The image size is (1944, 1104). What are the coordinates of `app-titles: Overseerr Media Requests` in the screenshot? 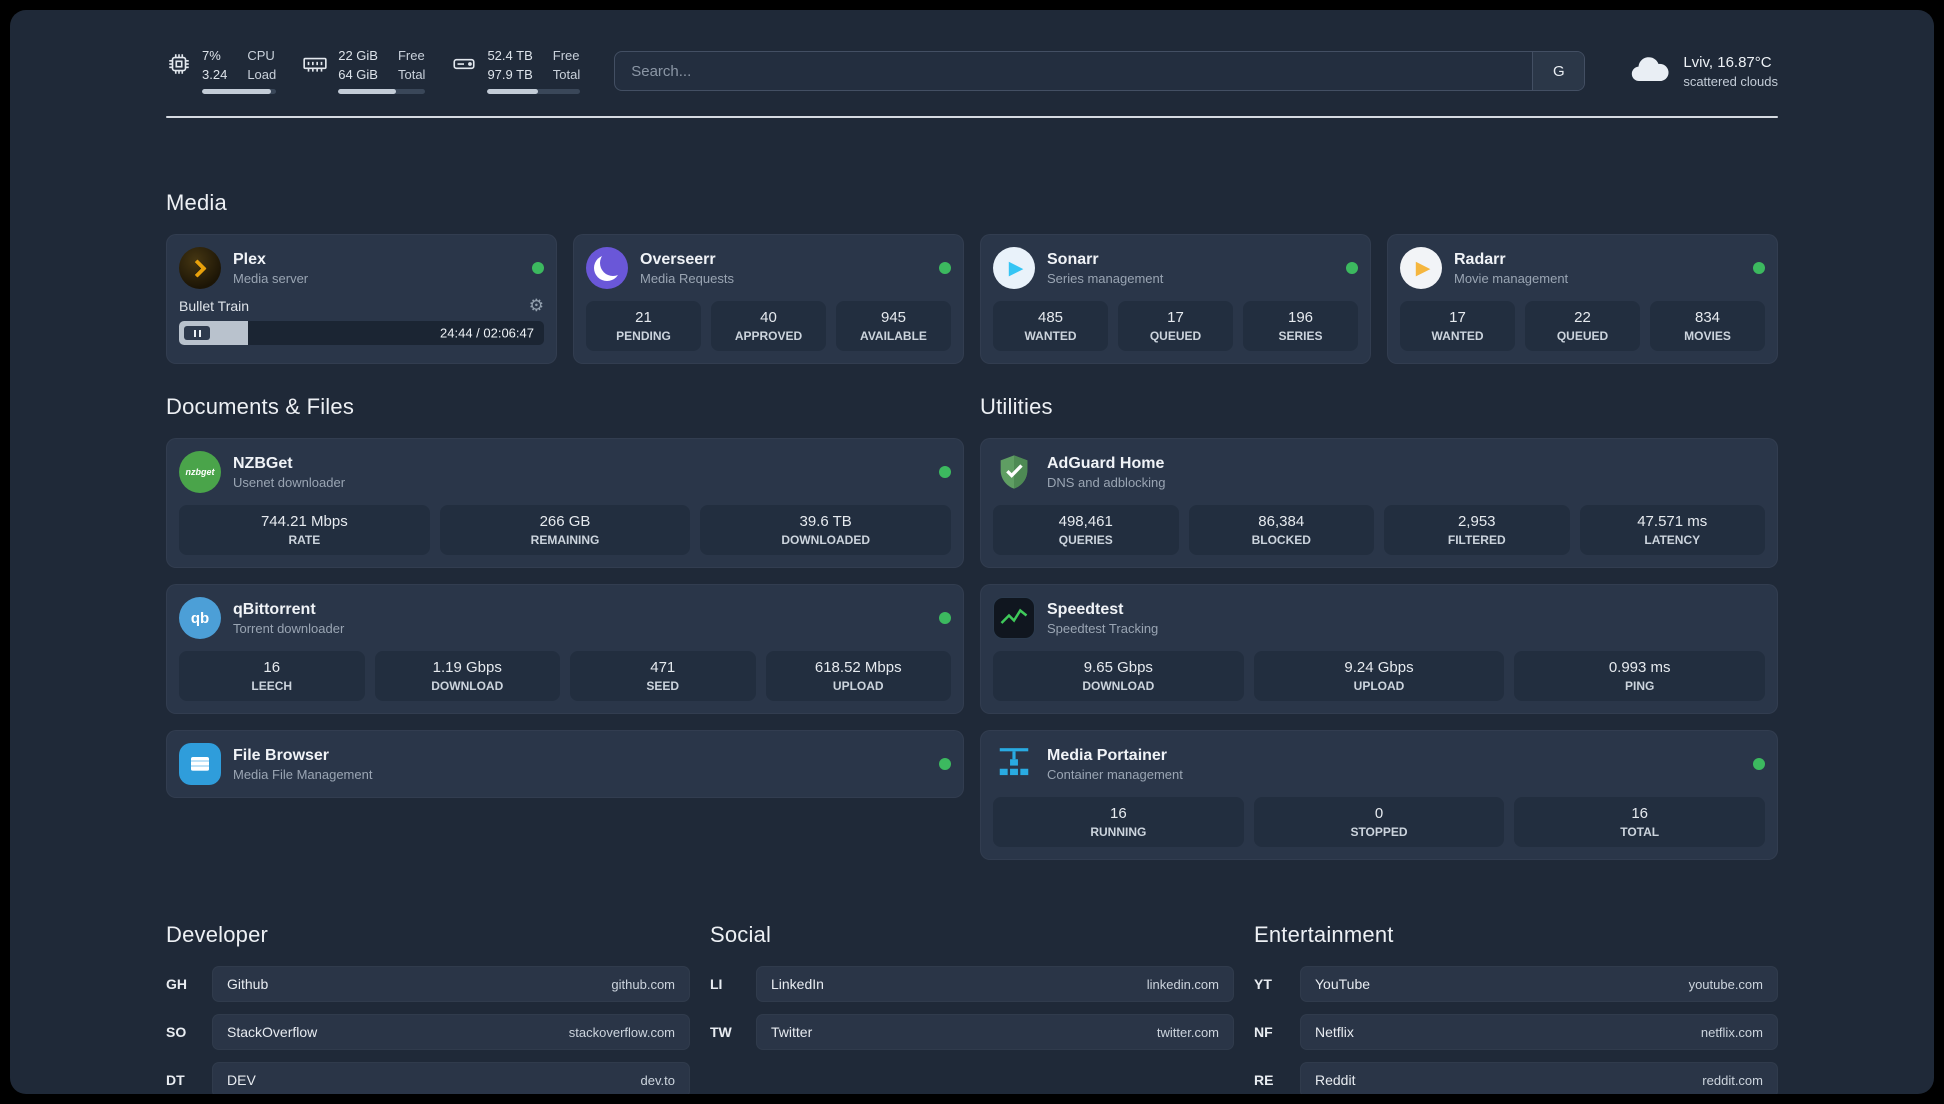 It's located at (783, 268).